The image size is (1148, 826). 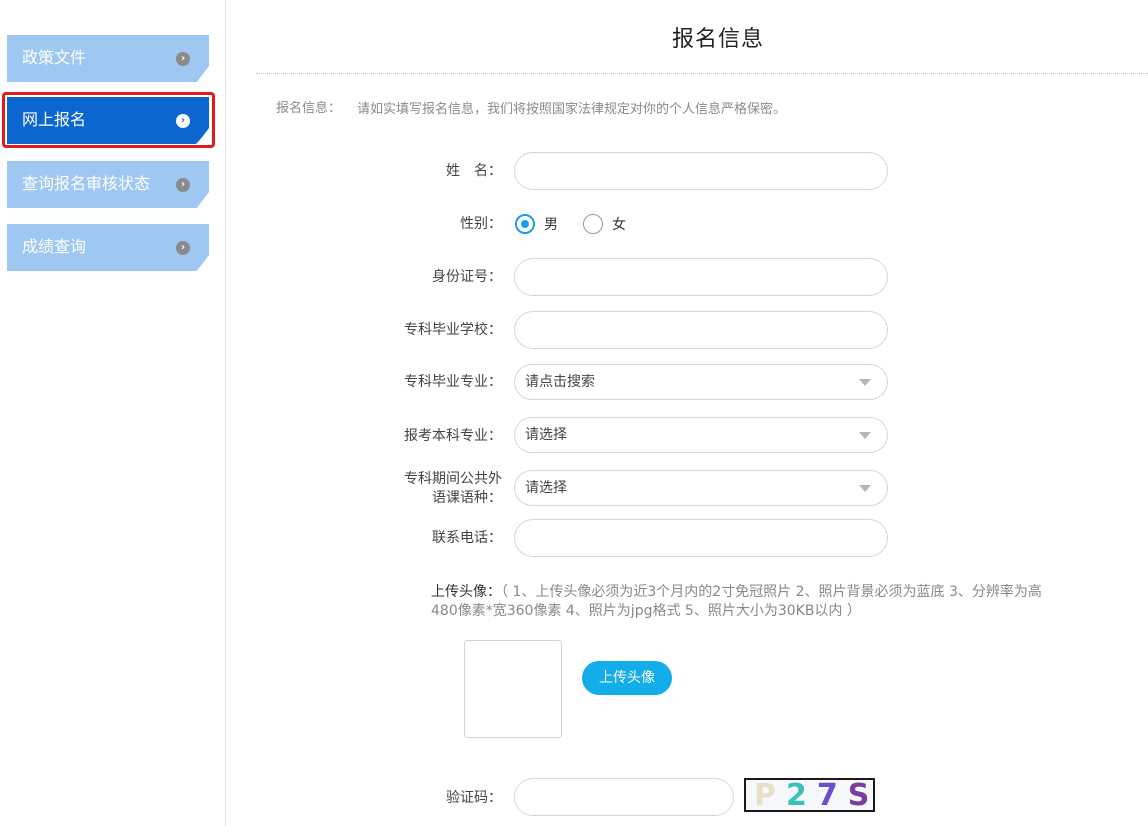 What do you see at coordinates (474, 798) in the screenshot?
I see `captcha-label: 验证码：` at bounding box center [474, 798].